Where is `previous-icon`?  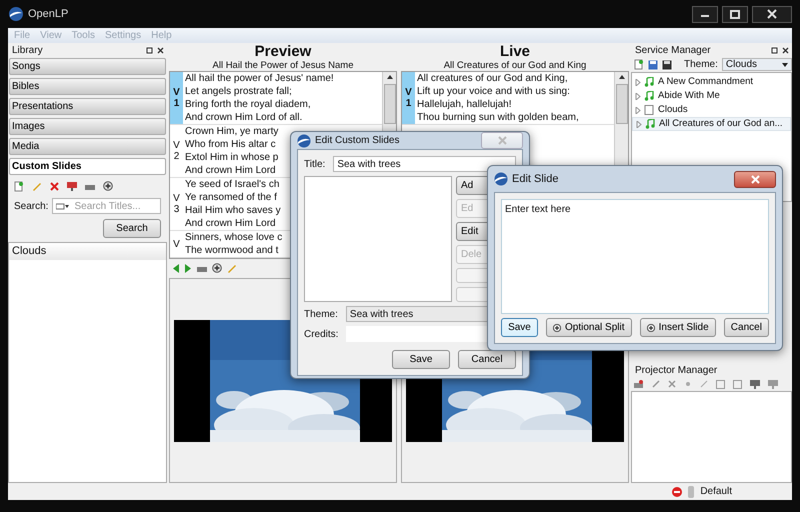 previous-icon is located at coordinates (176, 268).